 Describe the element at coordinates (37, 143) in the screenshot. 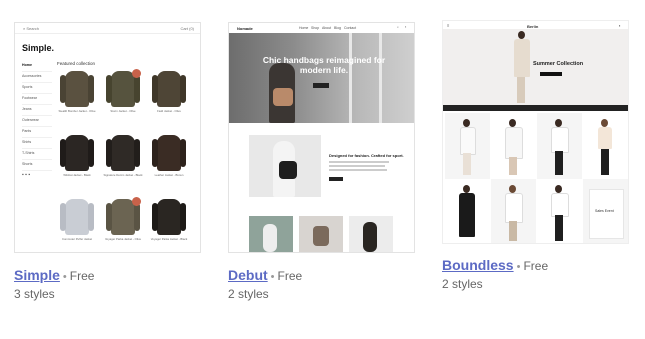

I see `sidebar-item: Shirts` at that location.